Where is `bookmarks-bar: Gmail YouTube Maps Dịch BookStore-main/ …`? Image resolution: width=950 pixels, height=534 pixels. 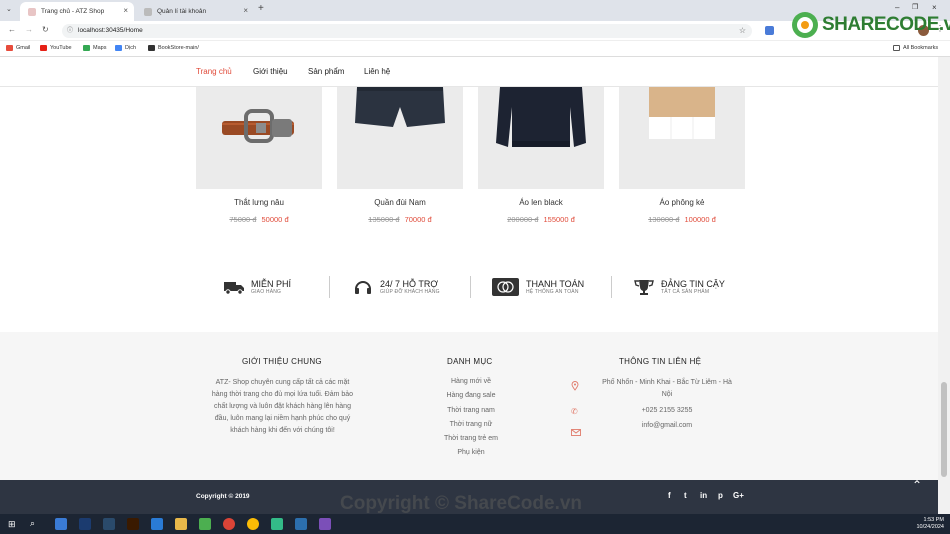
bookmarks-bar: Gmail YouTube Maps Dịch BookStore-main/ … is located at coordinates (475, 49).